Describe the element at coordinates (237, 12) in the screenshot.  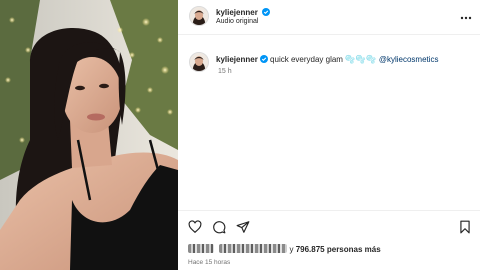
I see `header-username-text: kyliejenner` at that location.